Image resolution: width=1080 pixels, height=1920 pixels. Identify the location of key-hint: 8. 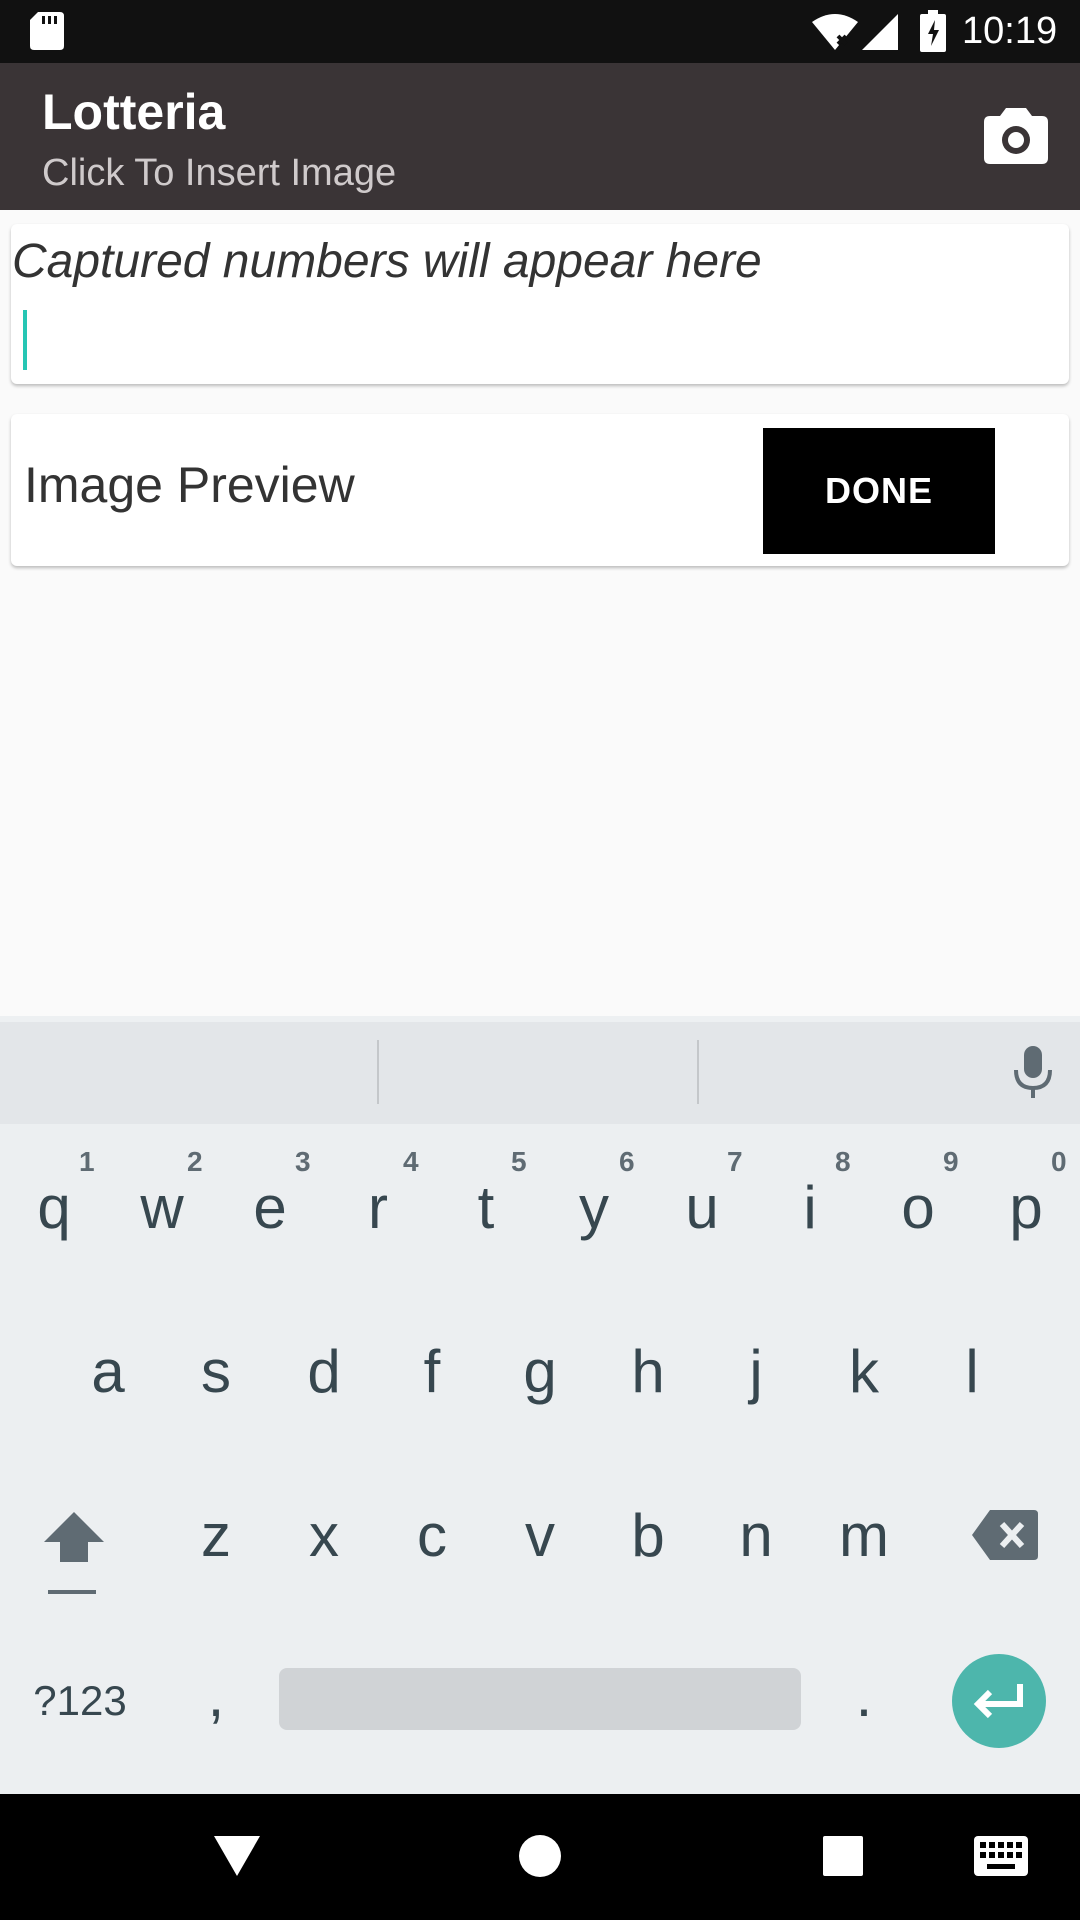
(843, 1161).